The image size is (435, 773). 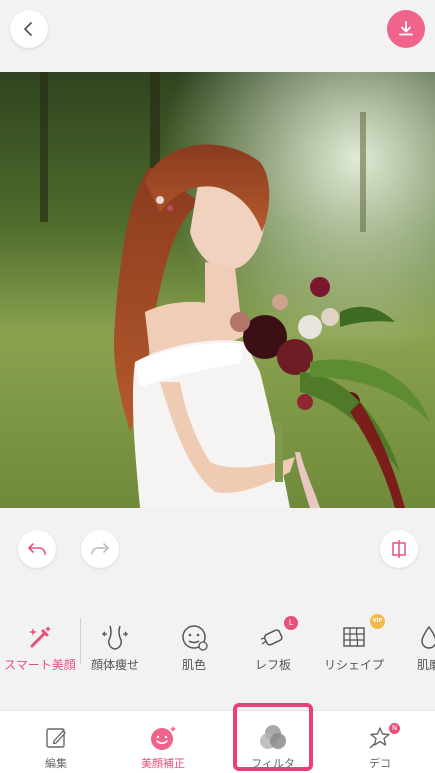 I want to click on chevron-left-icon, so click(x=28, y=29).